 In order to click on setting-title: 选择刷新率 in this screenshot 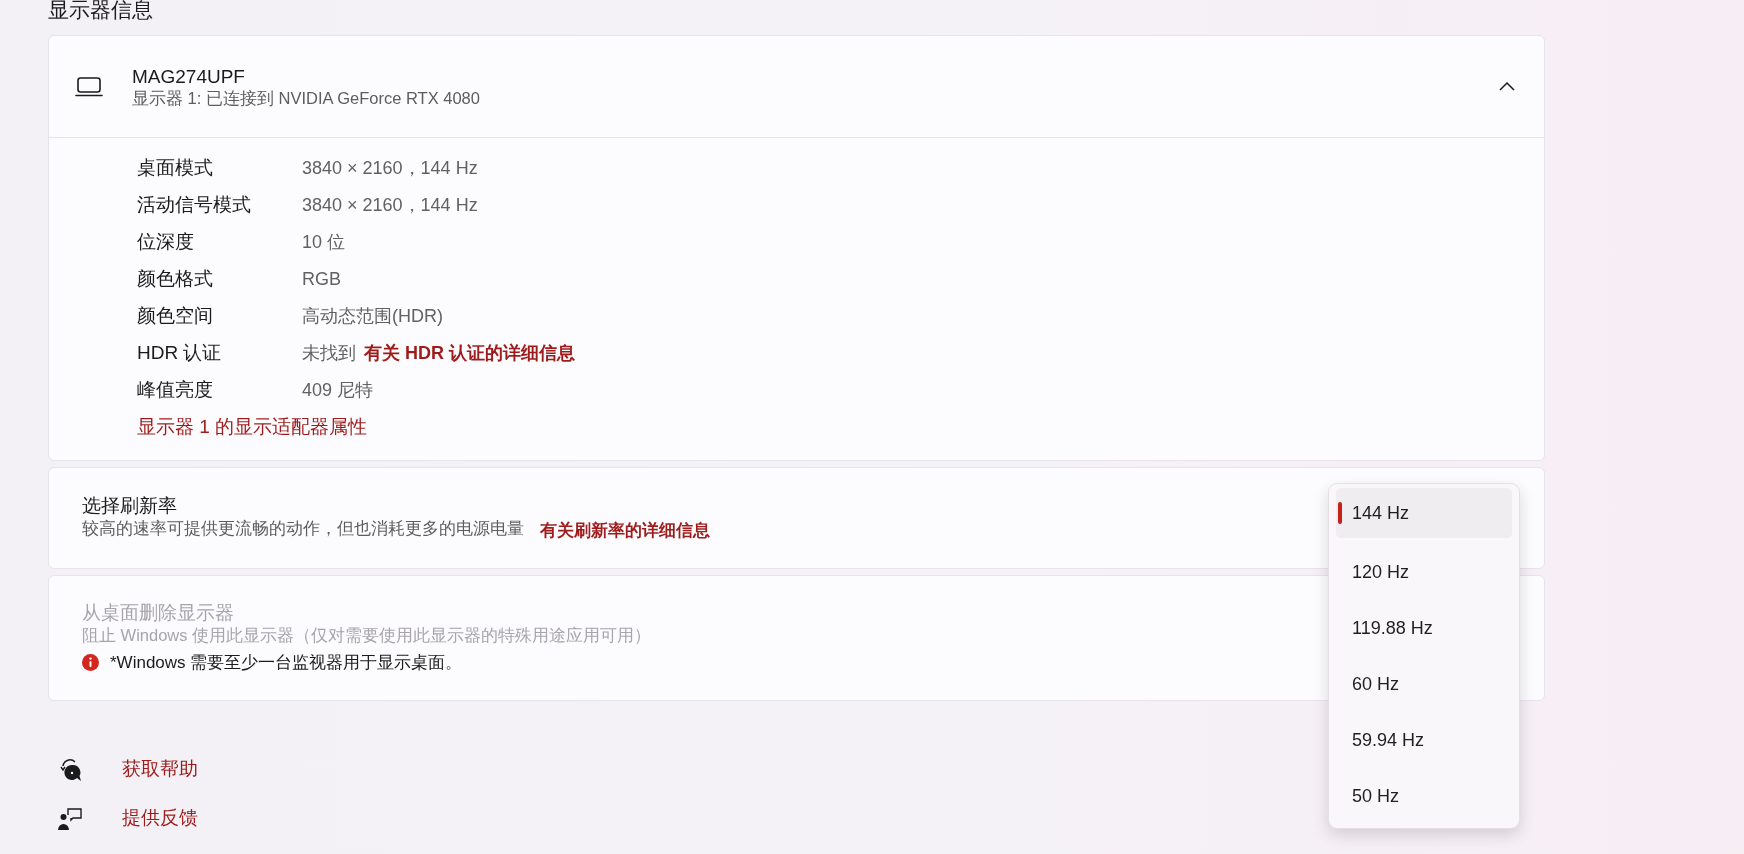, I will do `click(129, 505)`.